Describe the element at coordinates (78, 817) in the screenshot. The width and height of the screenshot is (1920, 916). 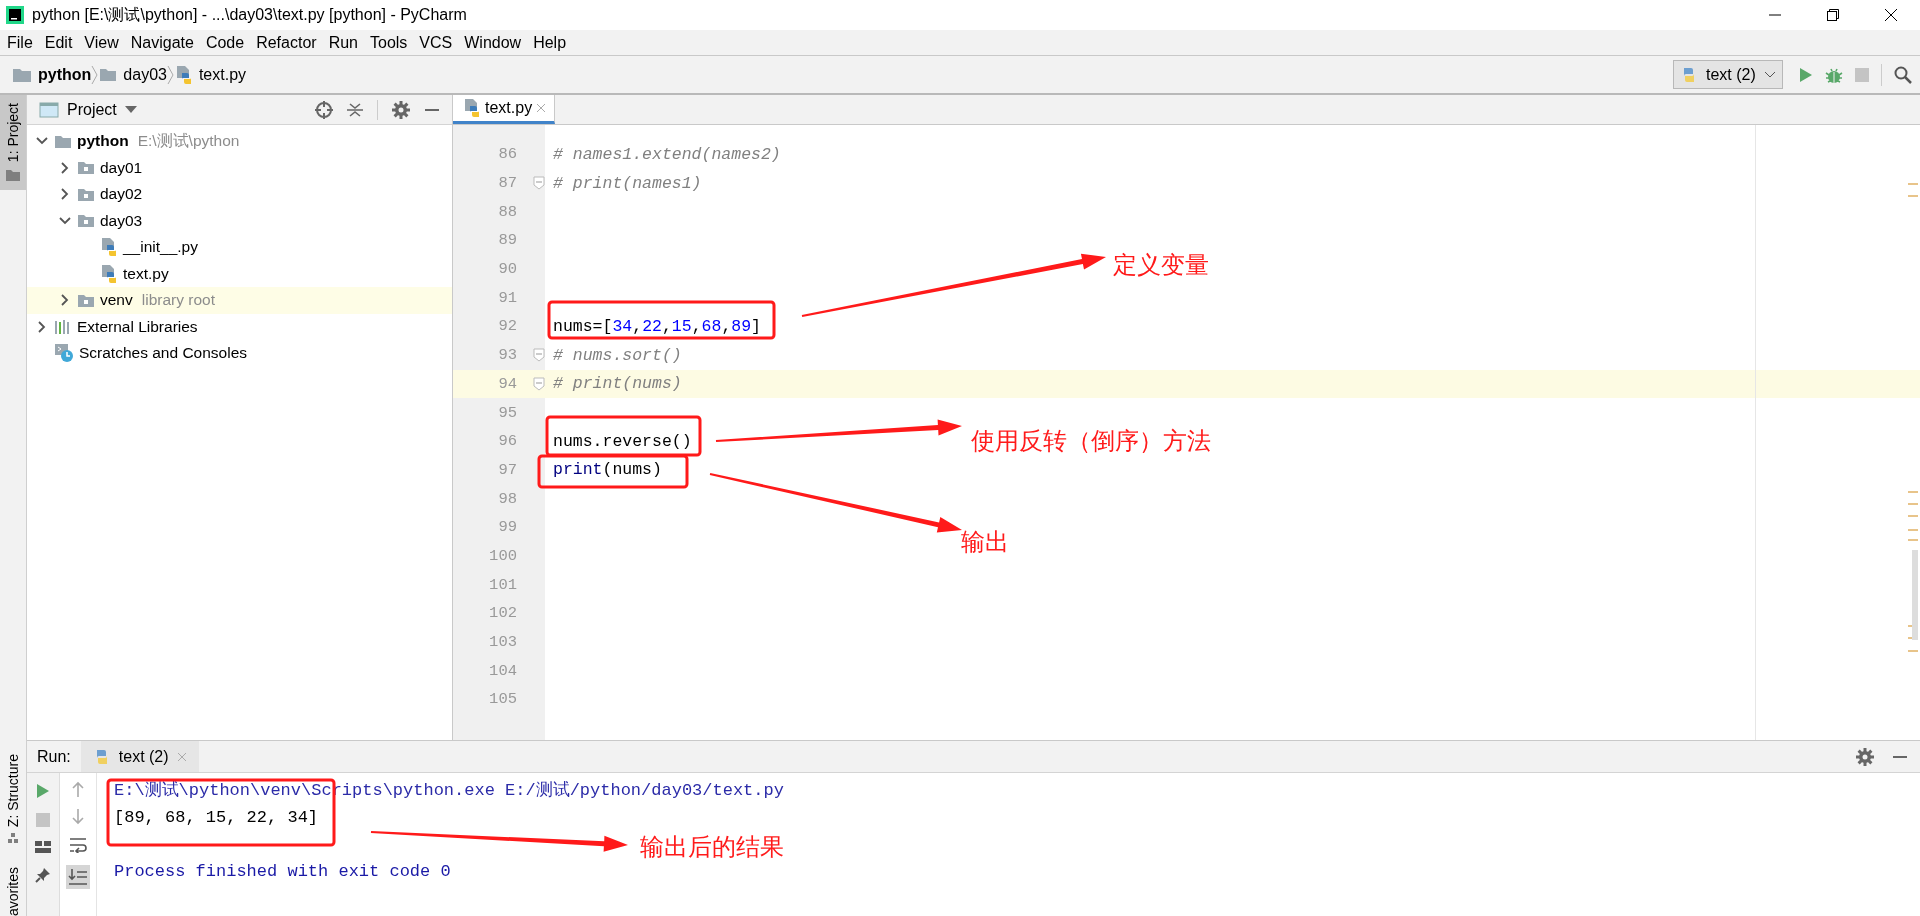
I see `arrow-down-icon` at that location.